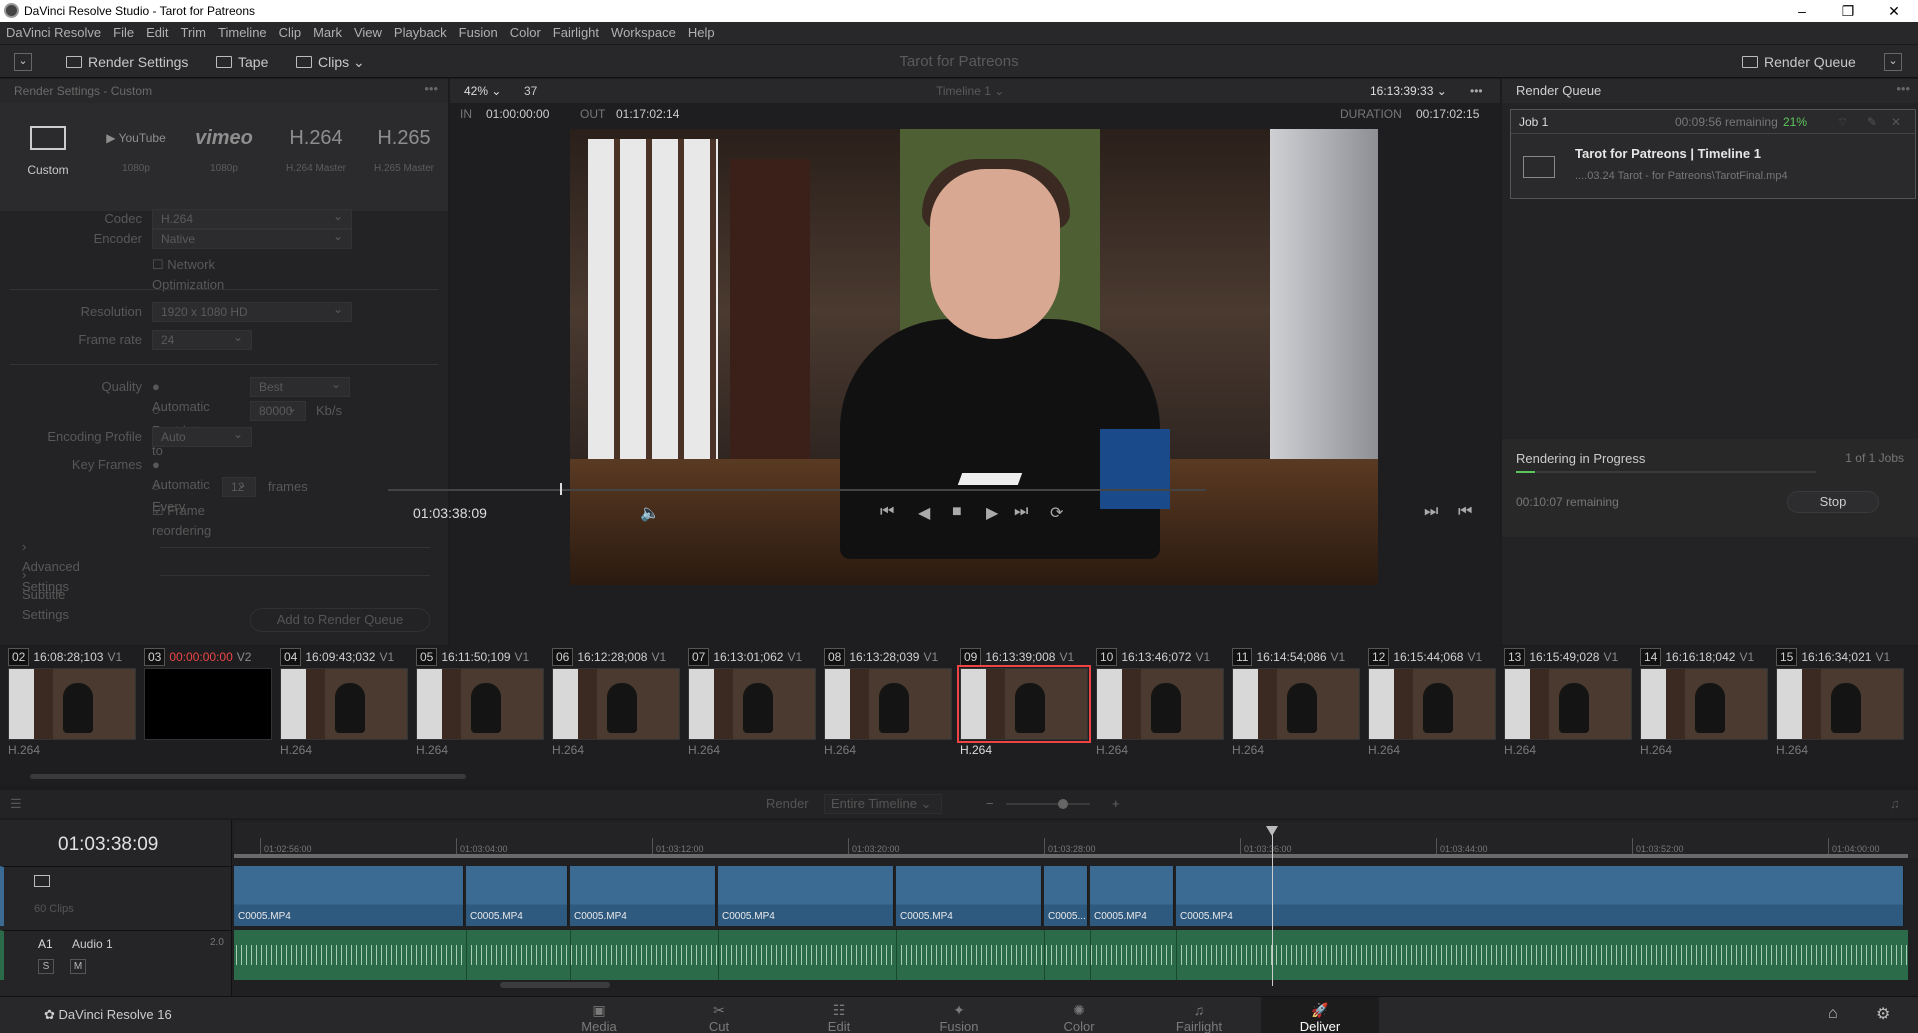 This screenshot has width=1918, height=1033. Describe the element at coordinates (181, 521) in the screenshot. I see `frame-reordering-checkbox: ☑ Frame reordering` at that location.